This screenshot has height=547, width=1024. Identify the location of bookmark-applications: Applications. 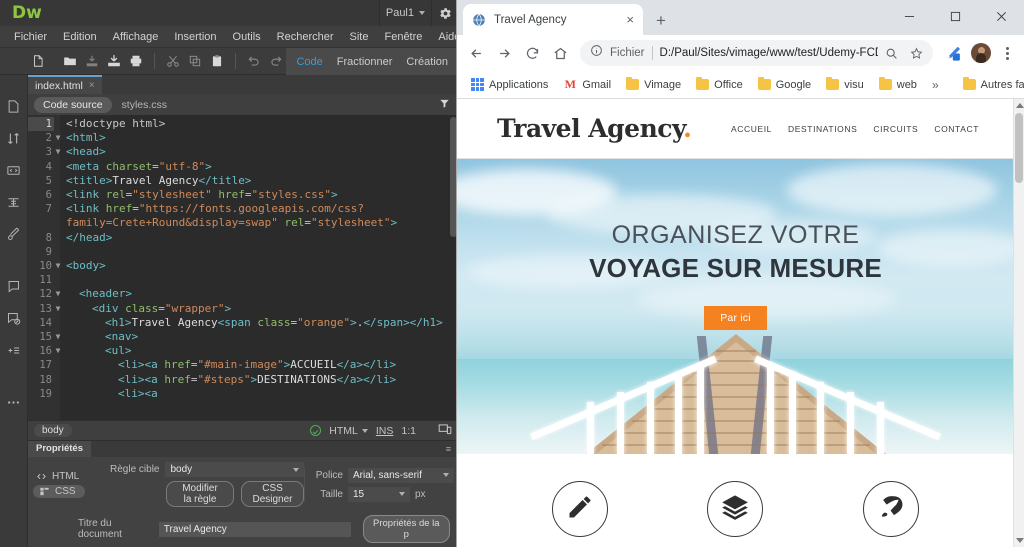
(509, 84).